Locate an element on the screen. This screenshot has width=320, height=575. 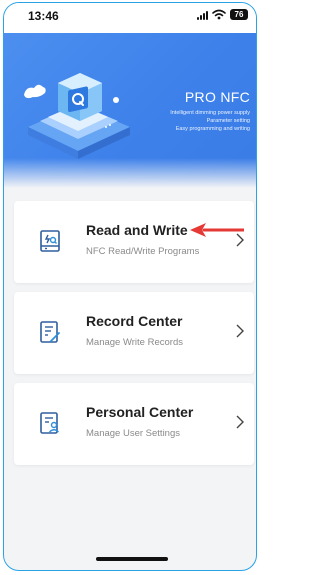
hero-title: PRO NFC is located at coordinates (217, 97).